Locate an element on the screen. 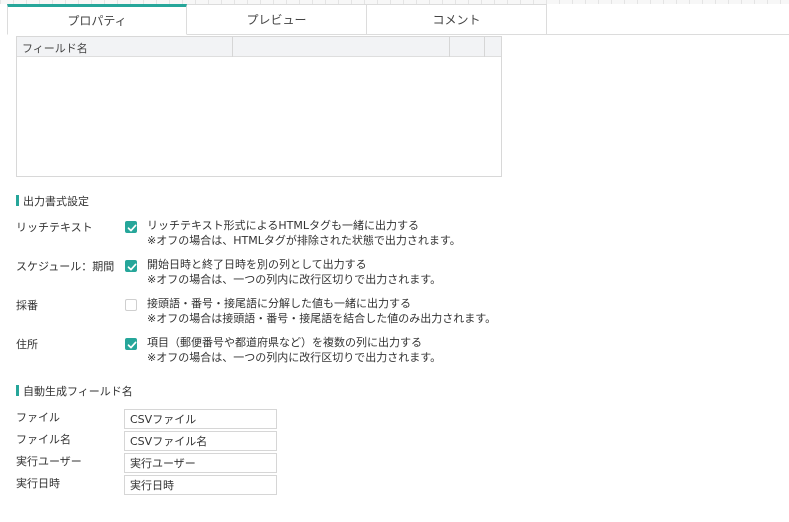 This screenshot has height=522, width=789. field-name-column-header: フィールド名 is located at coordinates (55, 48).